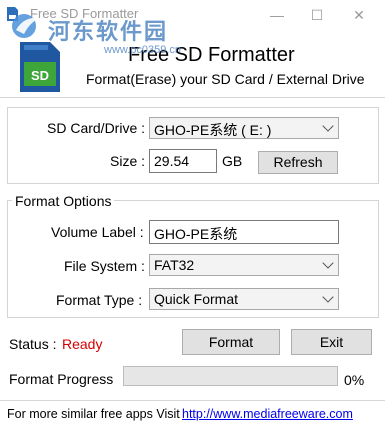 This screenshot has width=385, height=430. I want to click on format-type-label: Format Type :, so click(99, 300).